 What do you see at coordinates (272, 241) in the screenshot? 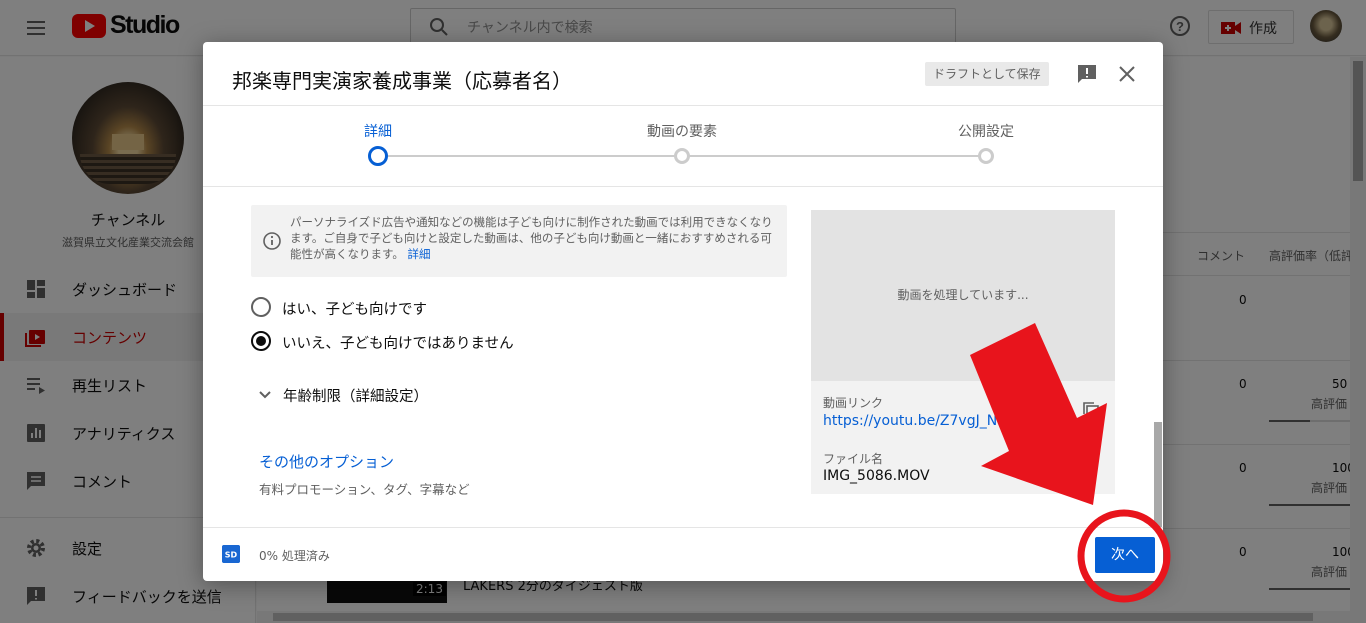
I see `info-icon` at bounding box center [272, 241].